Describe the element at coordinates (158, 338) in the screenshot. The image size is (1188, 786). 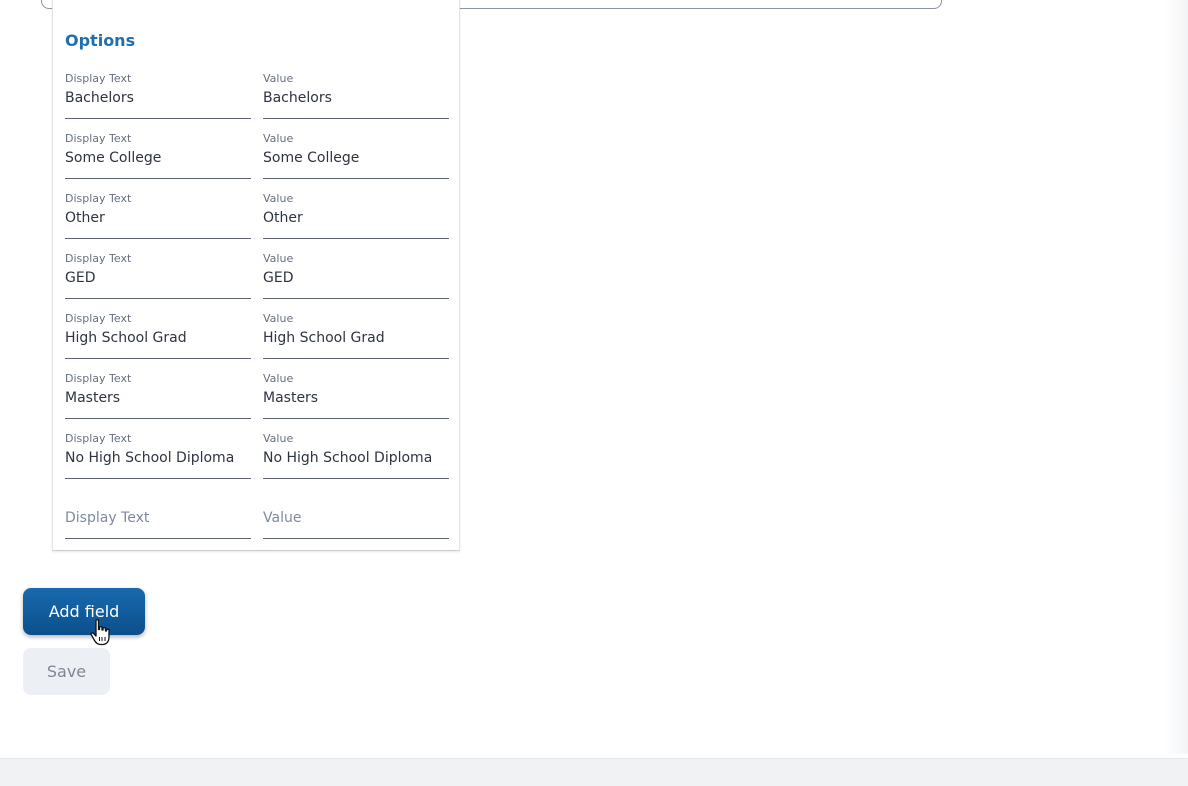
I see `display-text-value: High School Grad` at that location.